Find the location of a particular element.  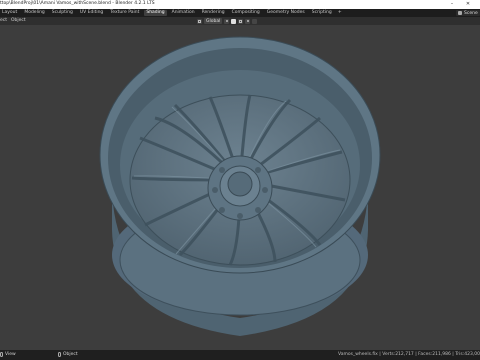

status-left: View is located at coordinates (8, 354).